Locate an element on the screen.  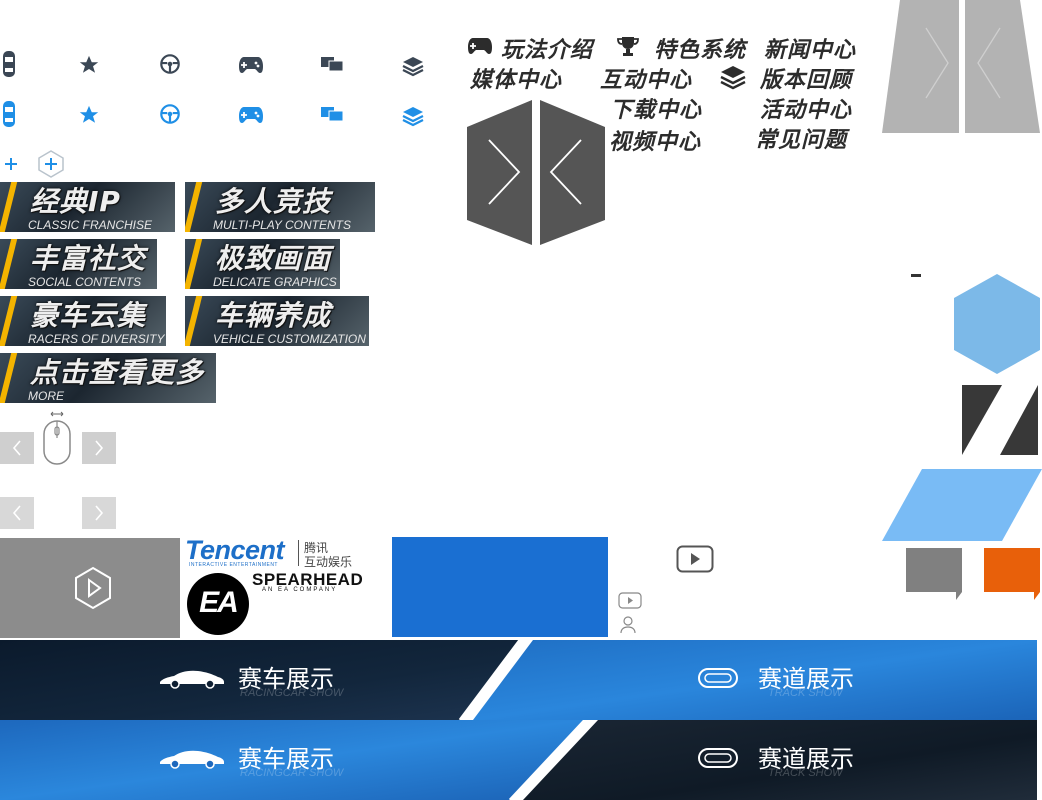
video-thumbnail is located at coordinates (90, 588).